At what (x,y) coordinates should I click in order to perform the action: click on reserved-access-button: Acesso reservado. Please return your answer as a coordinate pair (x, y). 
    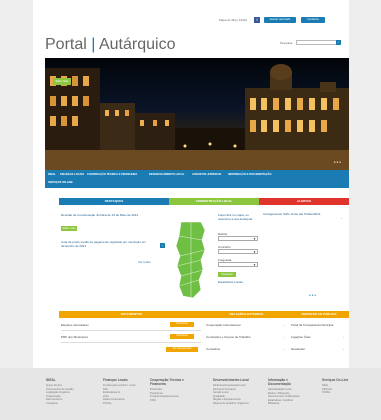
    Looking at the image, I should click on (280, 20).